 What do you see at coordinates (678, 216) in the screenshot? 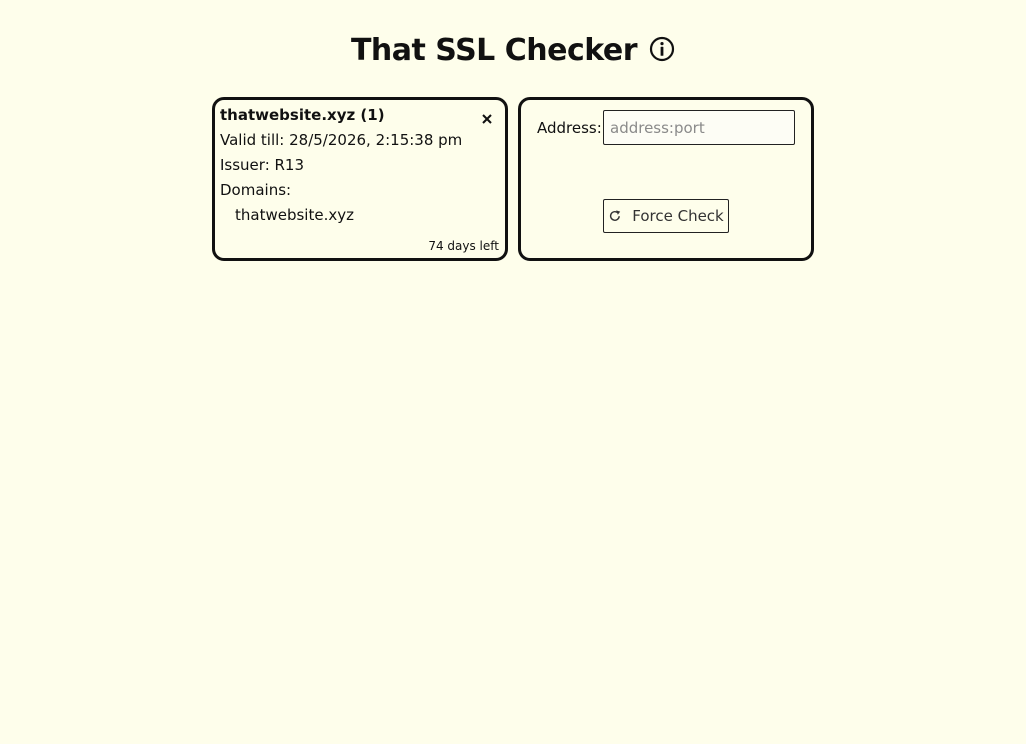
I see `force-check-label: Force Check` at bounding box center [678, 216].